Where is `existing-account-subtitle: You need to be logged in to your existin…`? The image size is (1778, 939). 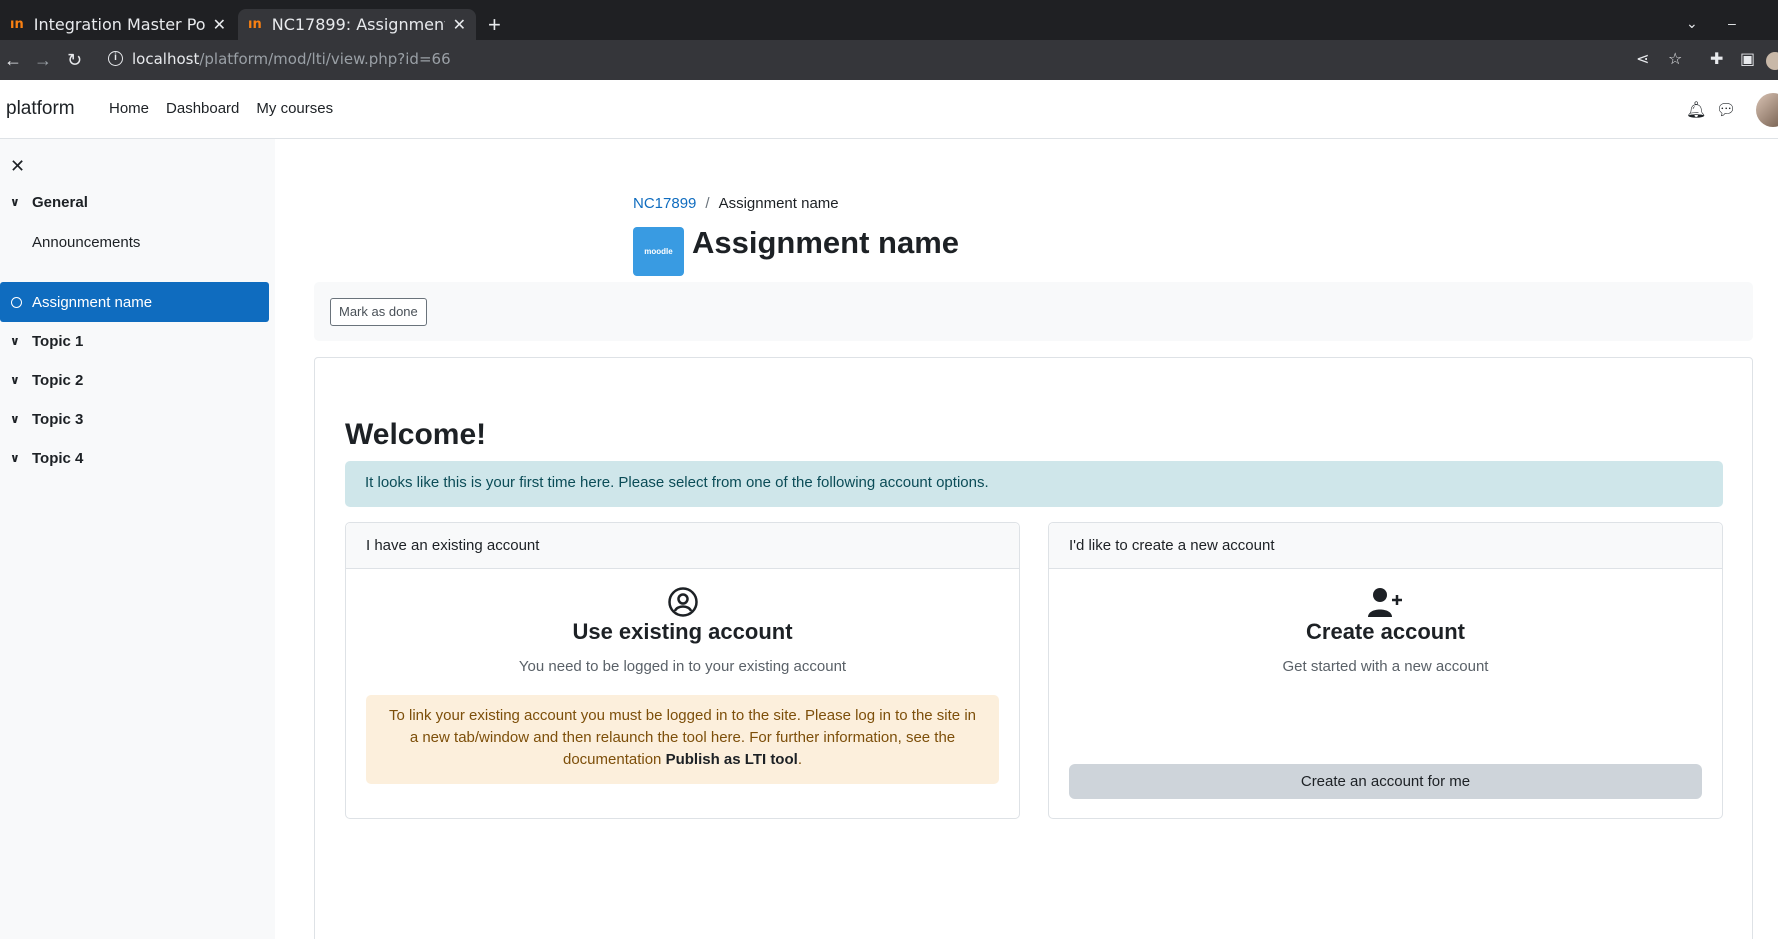
existing-account-subtitle: You need to be logged in to your existin… is located at coordinates (682, 666).